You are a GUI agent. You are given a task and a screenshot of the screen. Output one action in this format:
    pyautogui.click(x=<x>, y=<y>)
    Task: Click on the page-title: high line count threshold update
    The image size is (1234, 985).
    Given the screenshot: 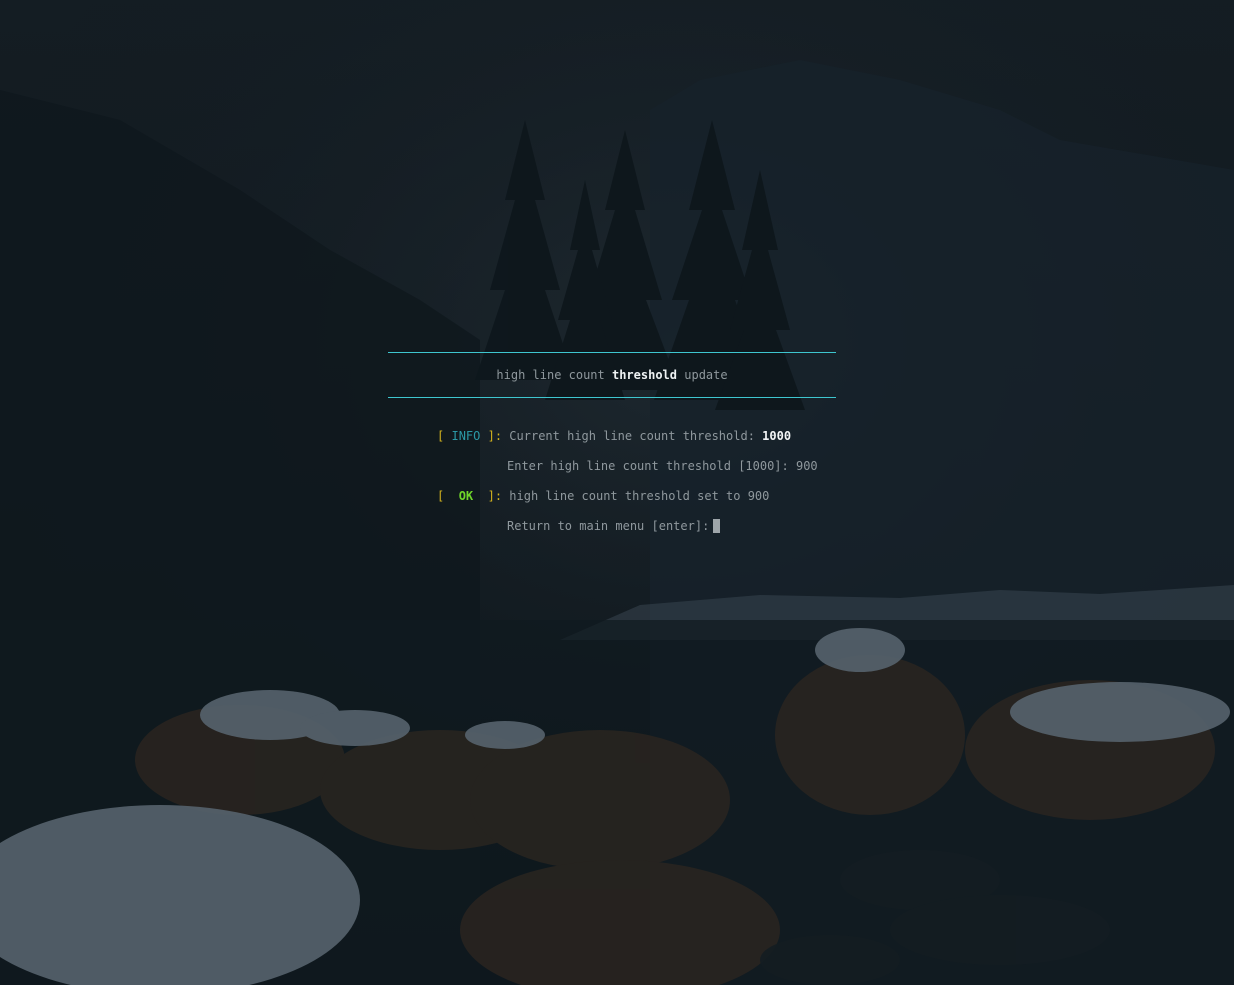 What is the action you would take?
    pyautogui.click(x=612, y=375)
    